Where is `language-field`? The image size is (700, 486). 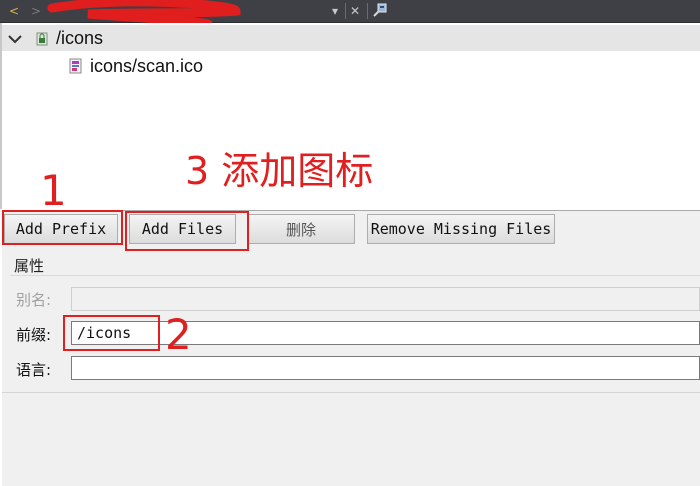 language-field is located at coordinates (385, 368).